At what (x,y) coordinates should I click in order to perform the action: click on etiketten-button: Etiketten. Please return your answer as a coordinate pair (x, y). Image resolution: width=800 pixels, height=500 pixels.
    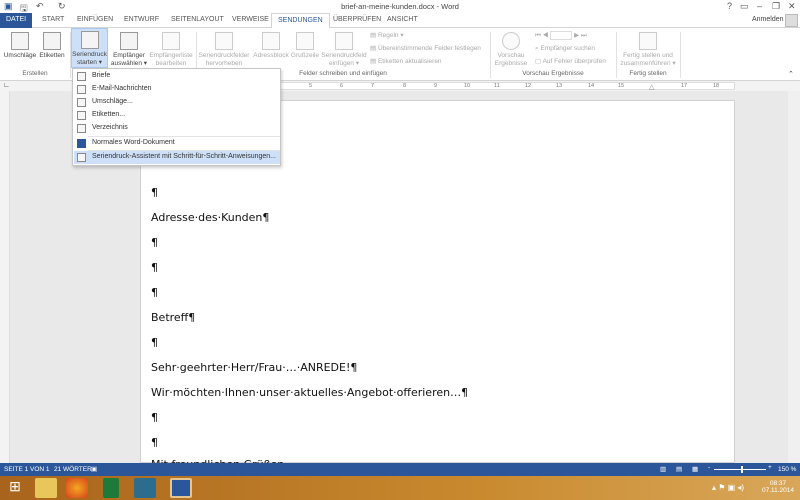
    Looking at the image, I should click on (52, 45).